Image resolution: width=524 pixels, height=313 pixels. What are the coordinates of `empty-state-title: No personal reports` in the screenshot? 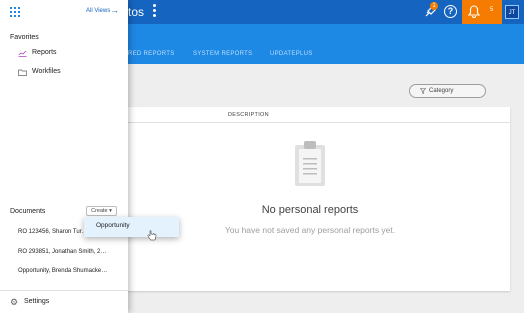 It's located at (310, 210).